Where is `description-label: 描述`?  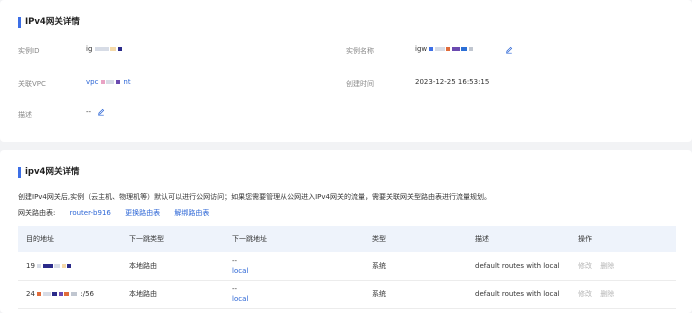 description-label: 描述 is located at coordinates (25, 115).